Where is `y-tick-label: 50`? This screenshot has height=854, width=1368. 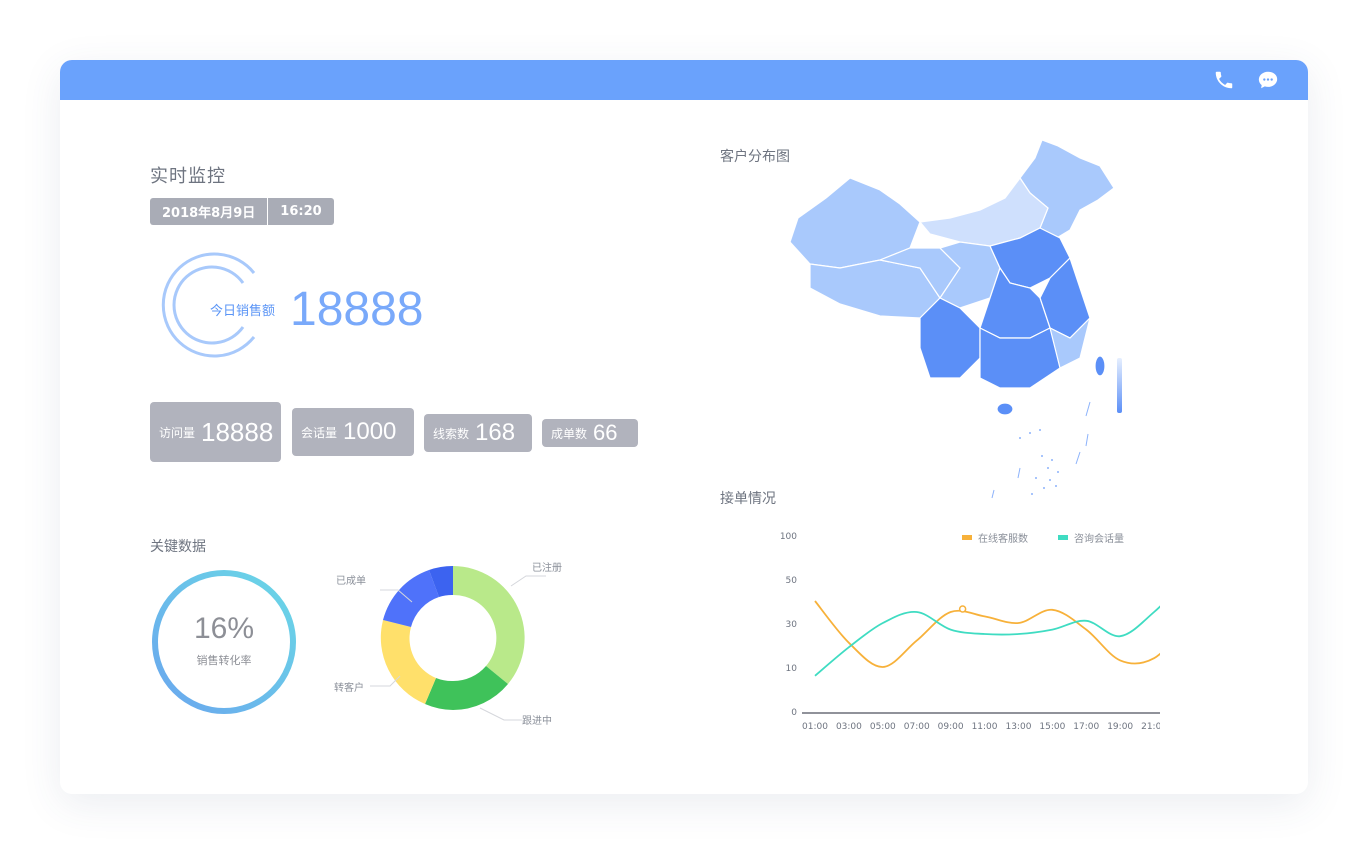
y-tick-label: 50 is located at coordinates (792, 581).